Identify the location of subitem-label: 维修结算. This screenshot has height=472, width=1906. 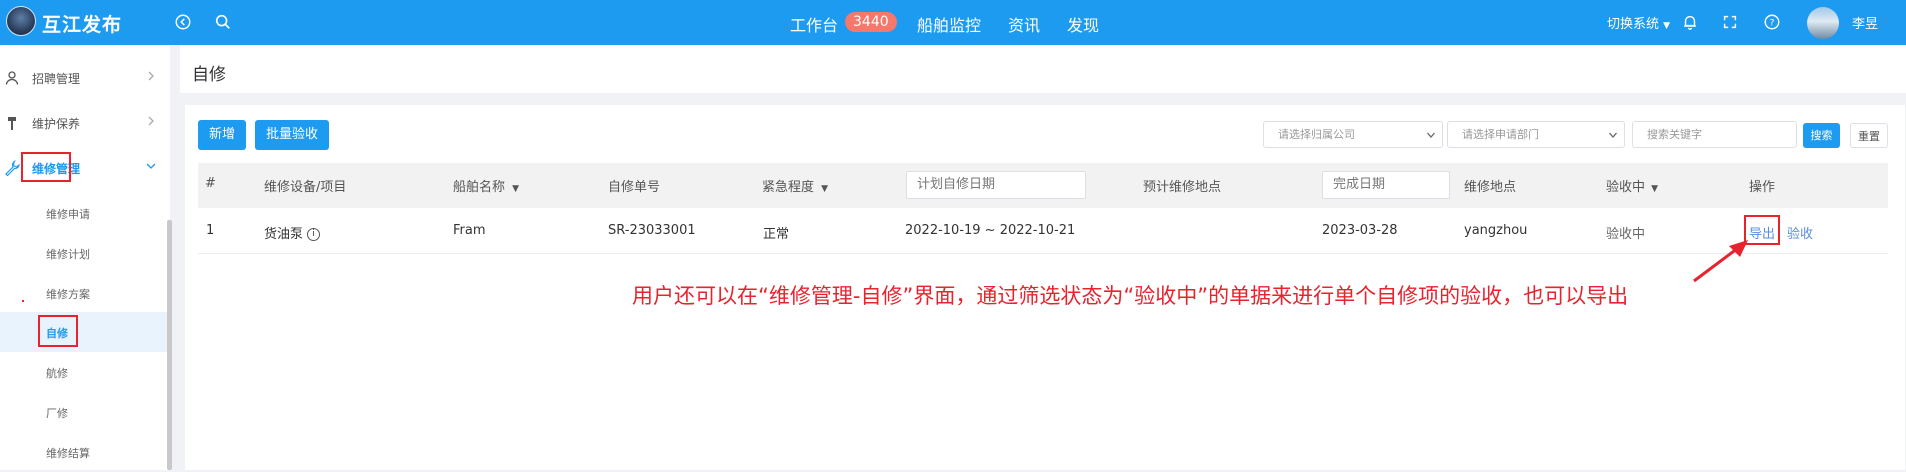
(68, 453).